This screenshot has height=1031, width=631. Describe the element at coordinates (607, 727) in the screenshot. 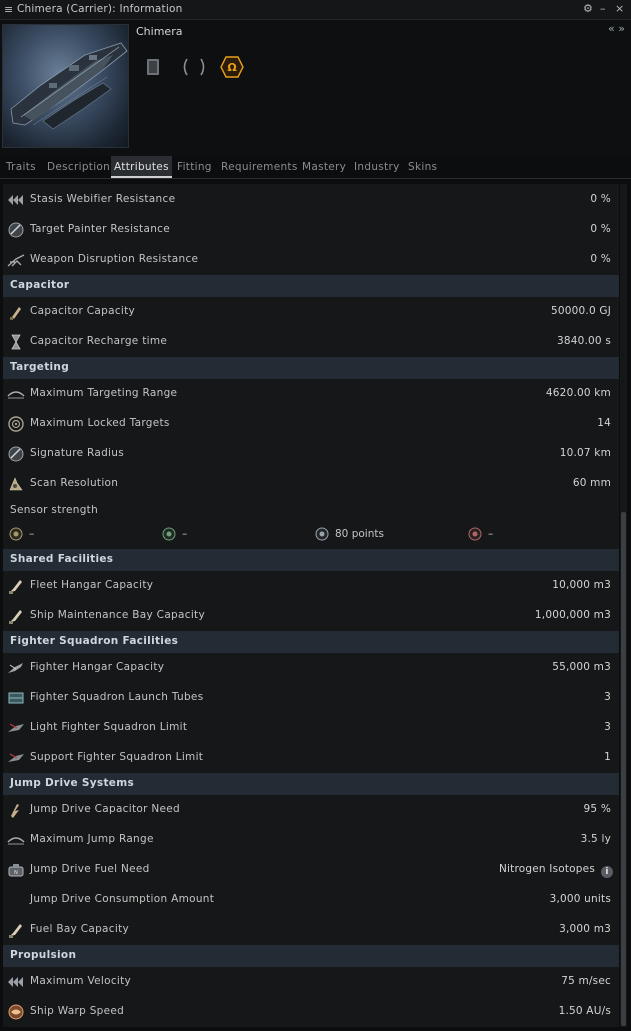

I see `attribute-value: 3` at that location.